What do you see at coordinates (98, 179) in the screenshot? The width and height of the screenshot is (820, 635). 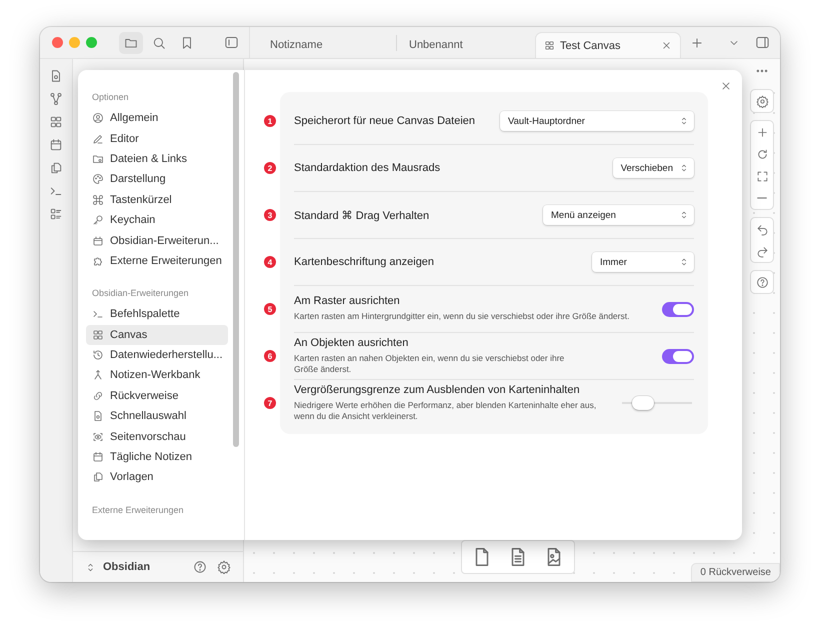 I see `palette-icon` at bounding box center [98, 179].